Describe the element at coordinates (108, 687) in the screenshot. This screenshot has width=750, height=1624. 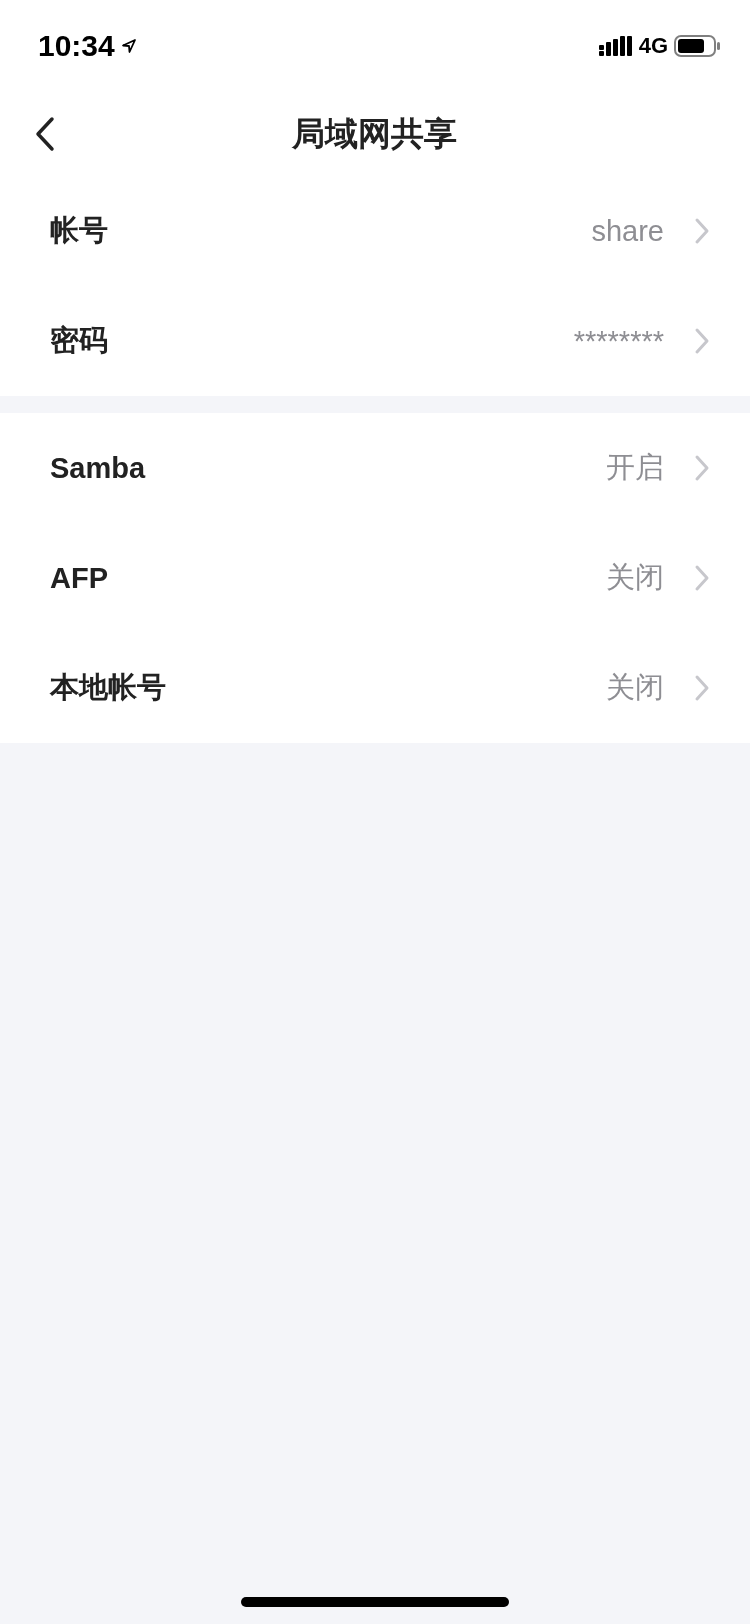
I see `row-label: 本地帐号` at that location.